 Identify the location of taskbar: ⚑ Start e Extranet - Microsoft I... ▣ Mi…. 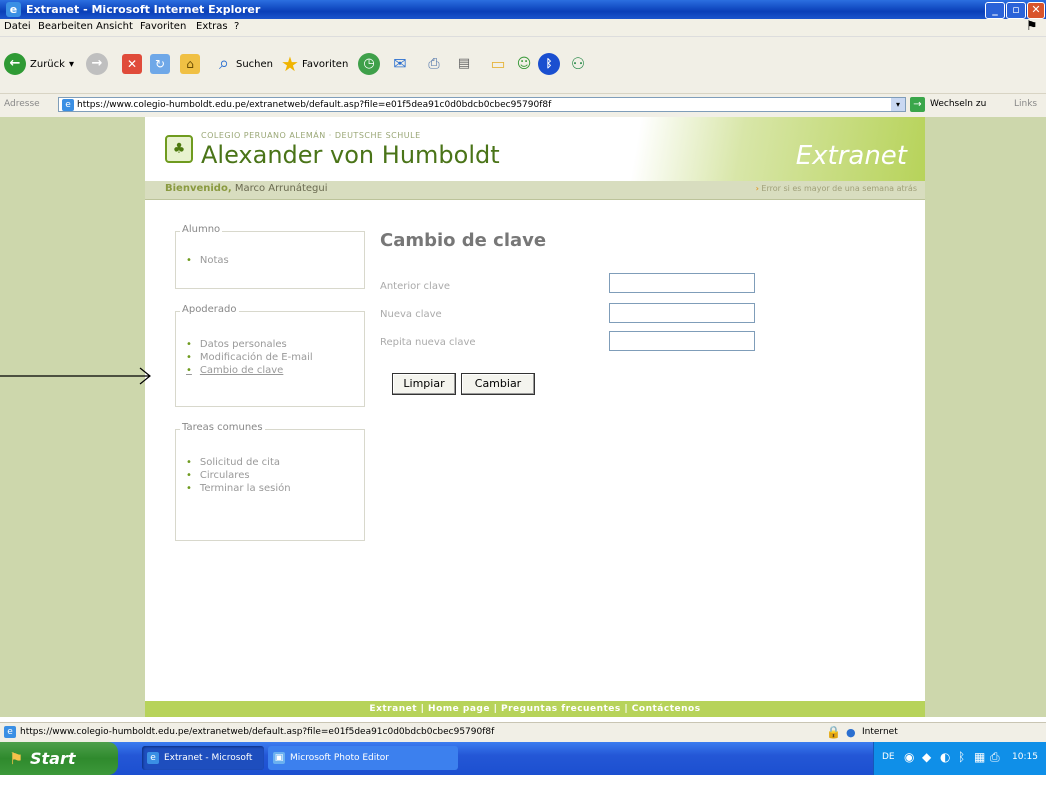
(523, 764).